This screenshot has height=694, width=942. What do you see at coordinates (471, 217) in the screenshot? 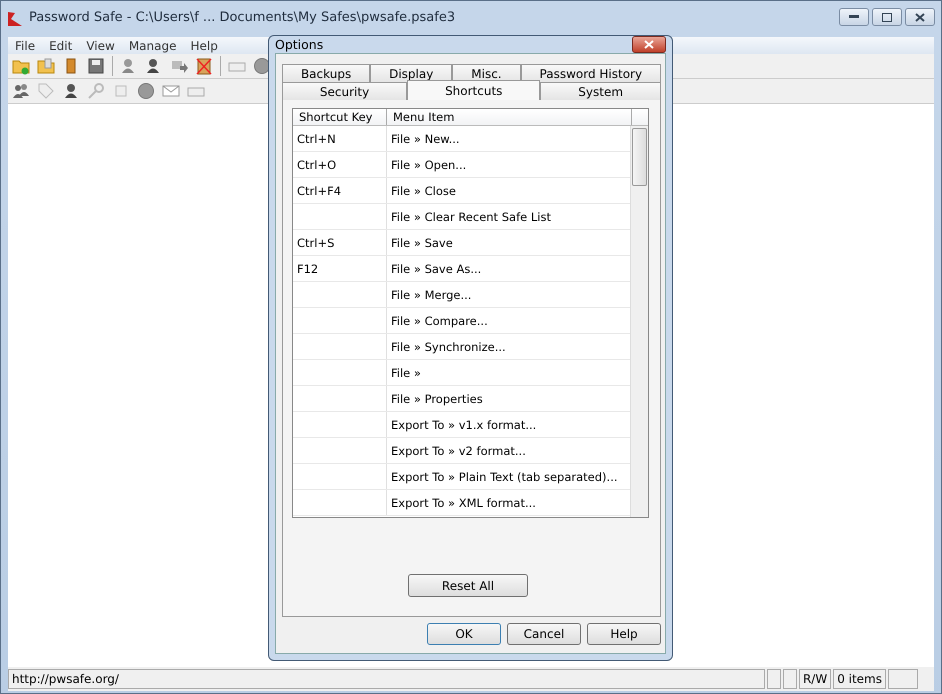
I see `table-cell-text: File » Clear Recent Safe List` at bounding box center [471, 217].